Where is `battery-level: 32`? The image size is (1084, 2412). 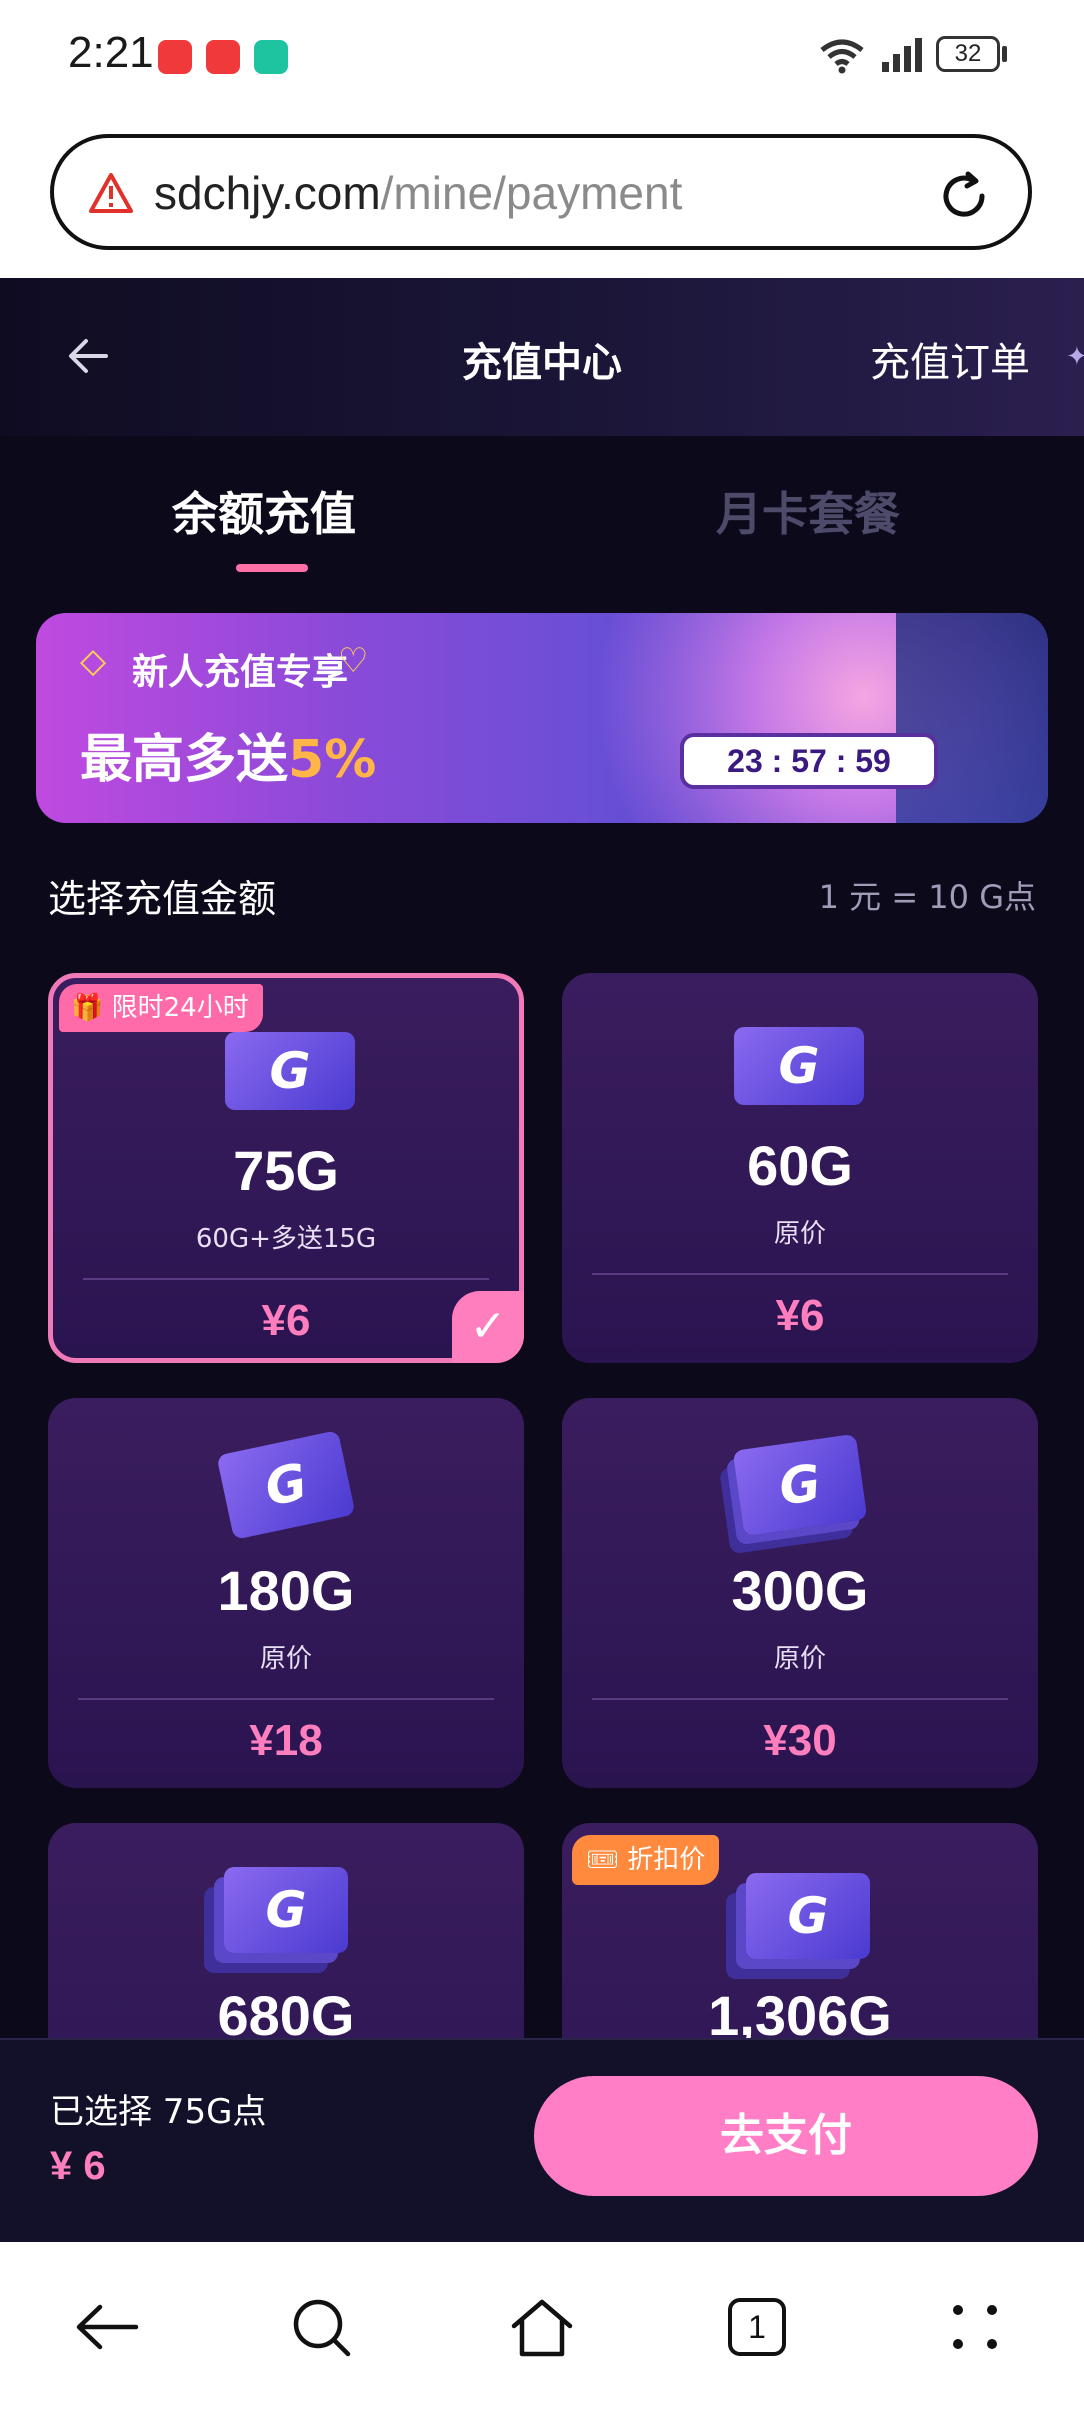
battery-level: 32 is located at coordinates (968, 53).